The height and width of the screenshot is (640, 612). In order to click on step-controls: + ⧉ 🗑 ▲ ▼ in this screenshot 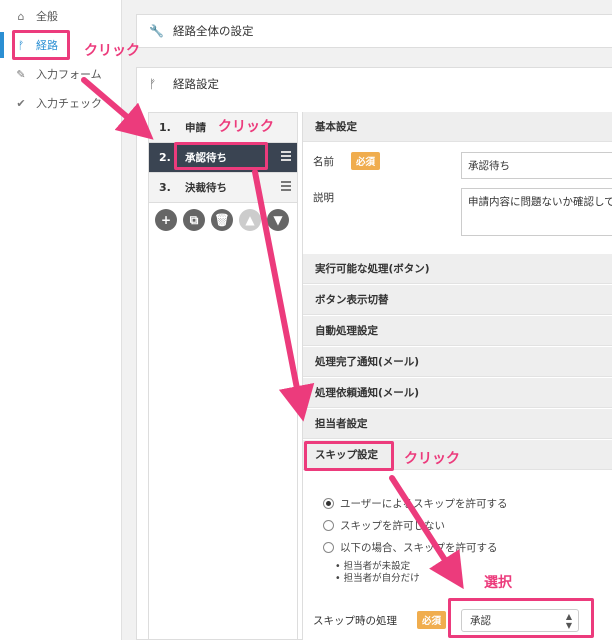, I will do `click(222, 220)`.